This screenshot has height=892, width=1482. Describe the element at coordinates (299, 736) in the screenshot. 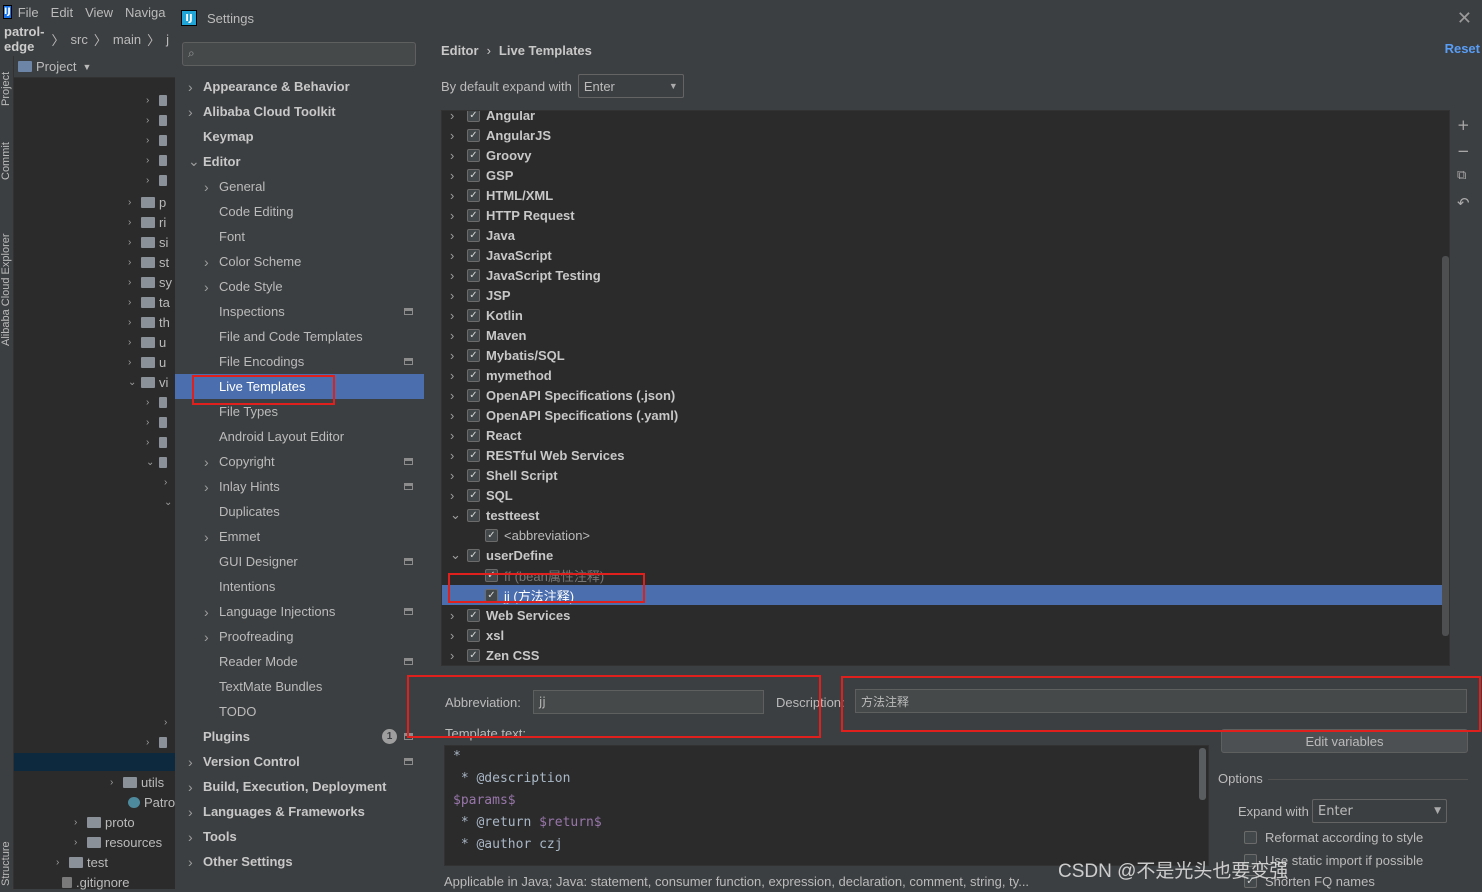

I see `nav-item: Plugins 1` at that location.